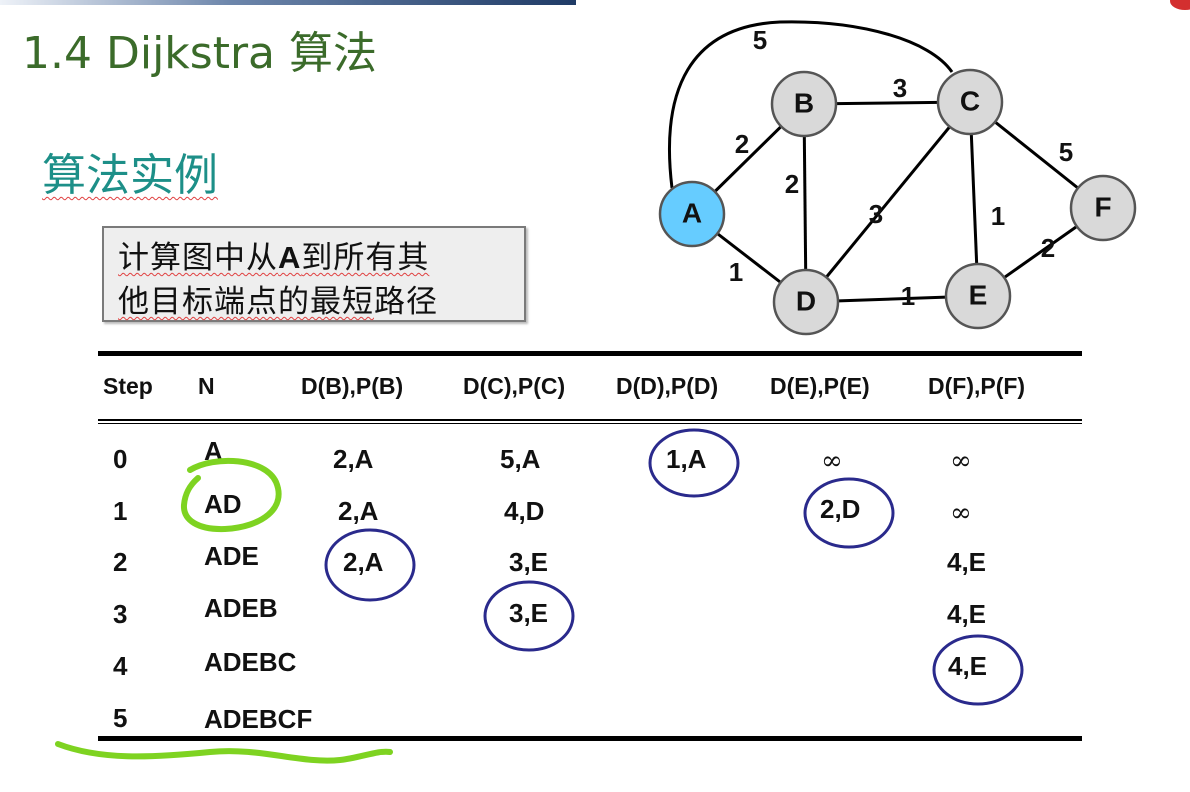 The width and height of the screenshot is (1190, 792). I want to click on node-label-a: A, so click(692, 212).